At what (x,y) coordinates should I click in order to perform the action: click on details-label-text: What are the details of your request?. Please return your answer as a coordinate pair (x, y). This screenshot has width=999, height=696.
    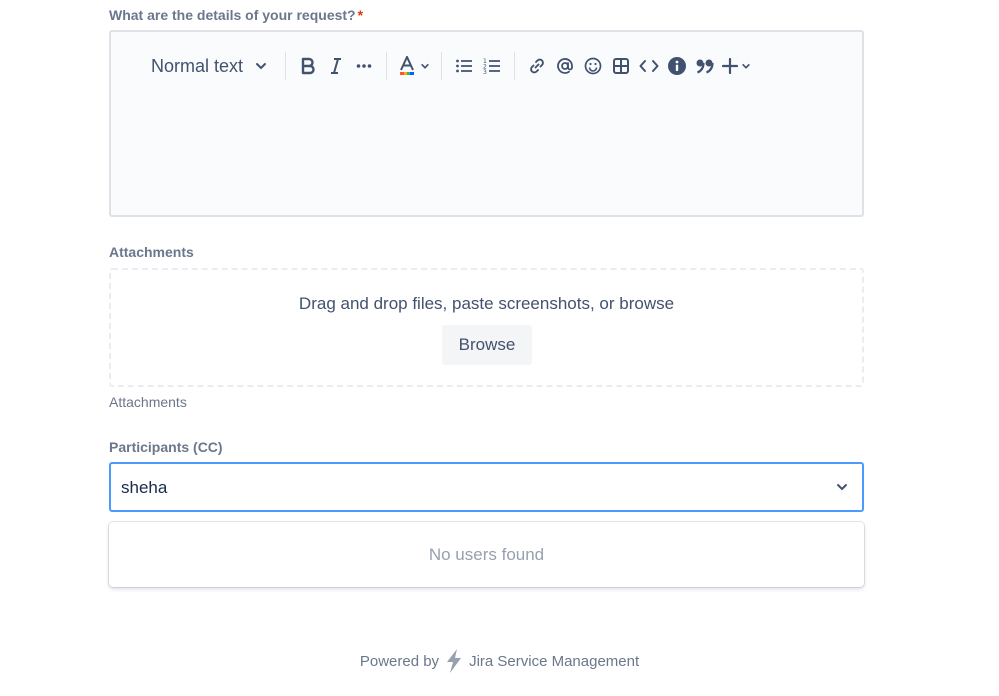
    Looking at the image, I should click on (232, 15).